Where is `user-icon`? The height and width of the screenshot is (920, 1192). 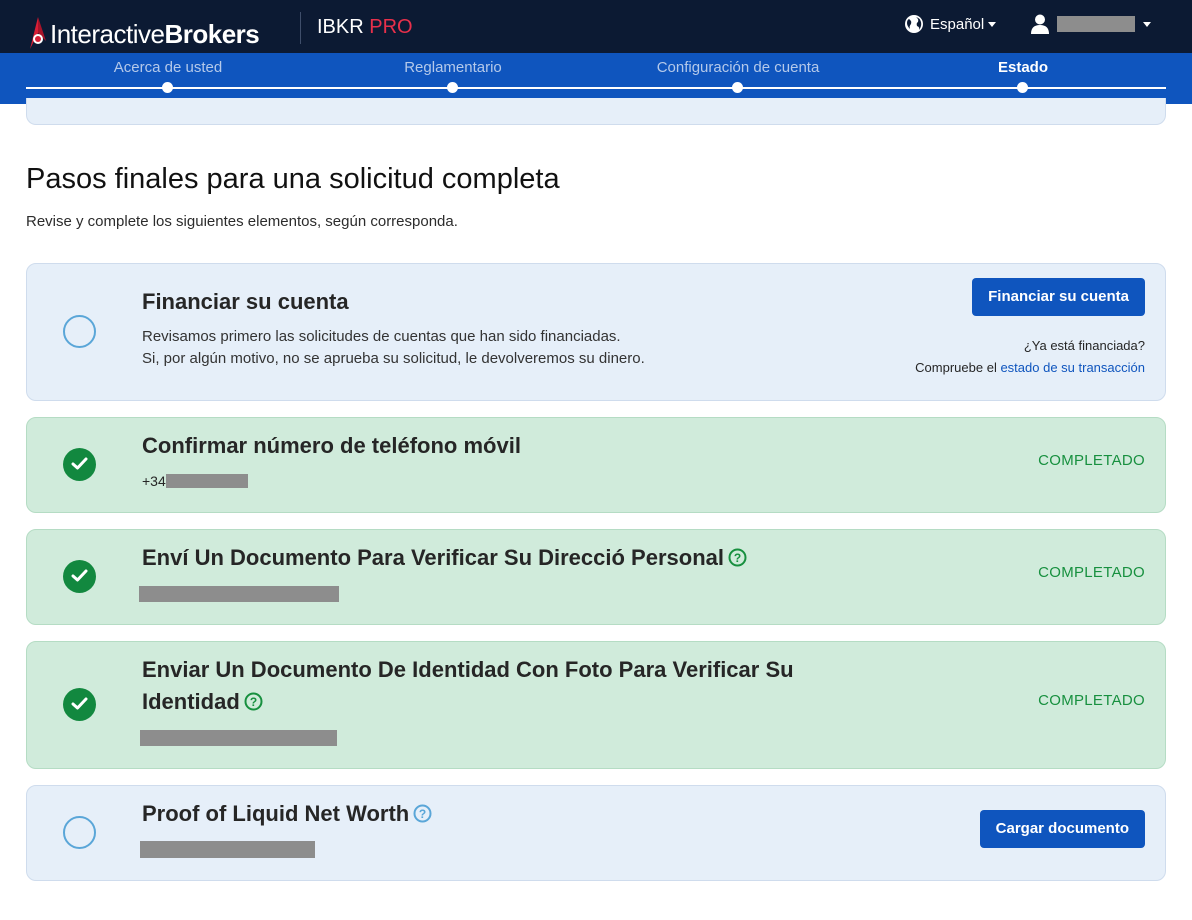 user-icon is located at coordinates (1040, 24).